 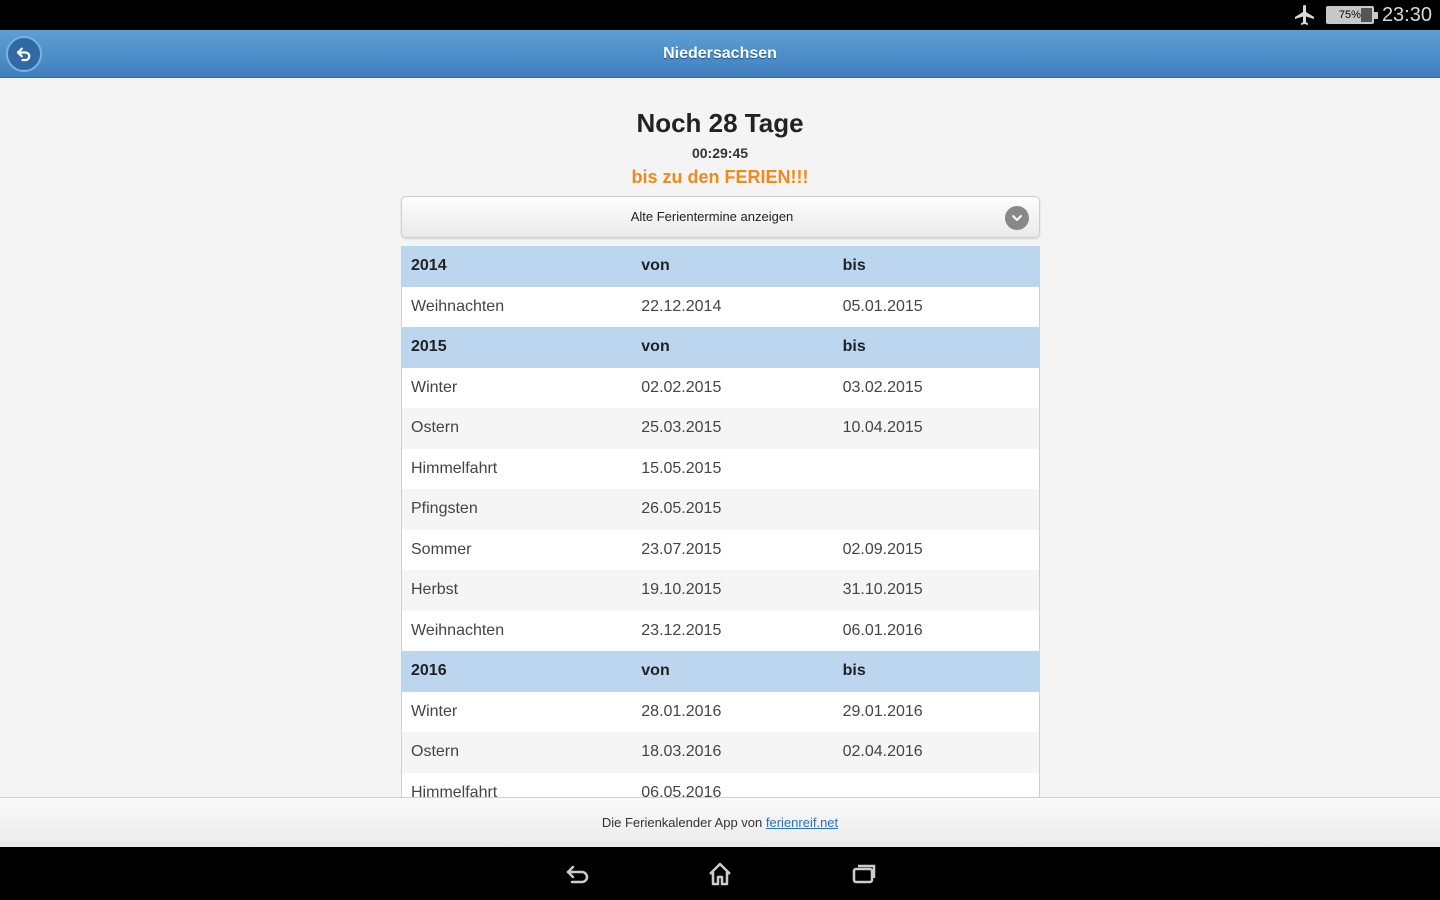 I want to click on table-row: Weihnachten 23.12.2015 06.01.2016, so click(x=720, y=630).